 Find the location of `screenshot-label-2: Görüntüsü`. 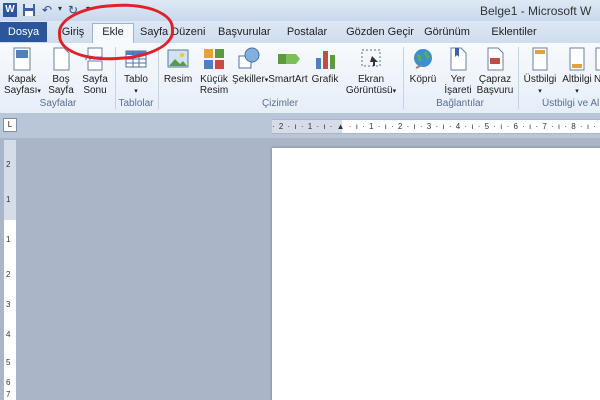

screenshot-label-2: Görüntüsü is located at coordinates (369, 90).